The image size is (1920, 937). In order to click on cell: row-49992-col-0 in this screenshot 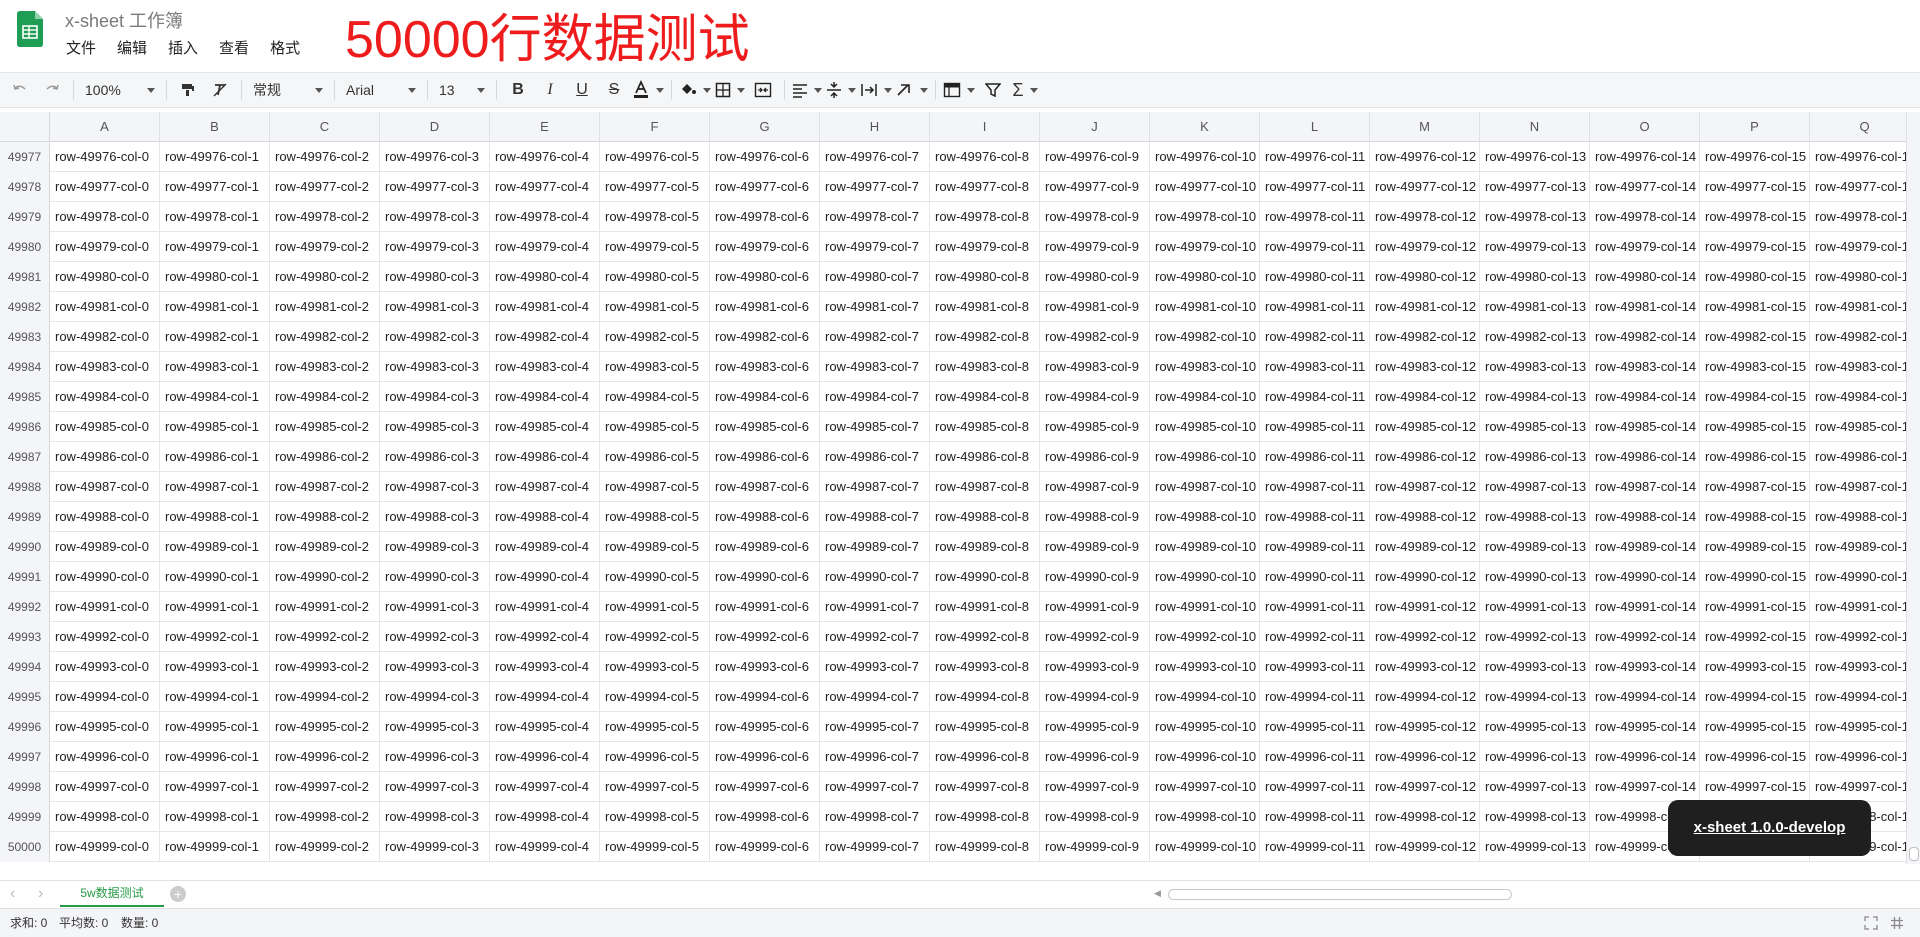, I will do `click(105, 637)`.